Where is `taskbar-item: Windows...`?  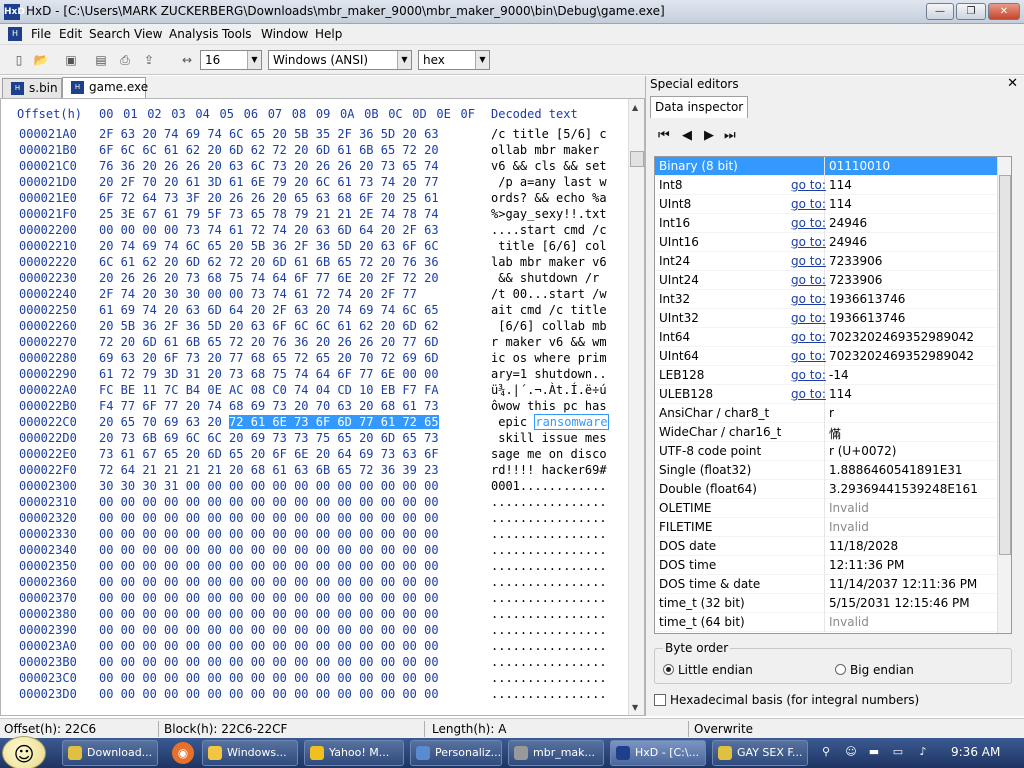 taskbar-item: Windows... is located at coordinates (250, 753).